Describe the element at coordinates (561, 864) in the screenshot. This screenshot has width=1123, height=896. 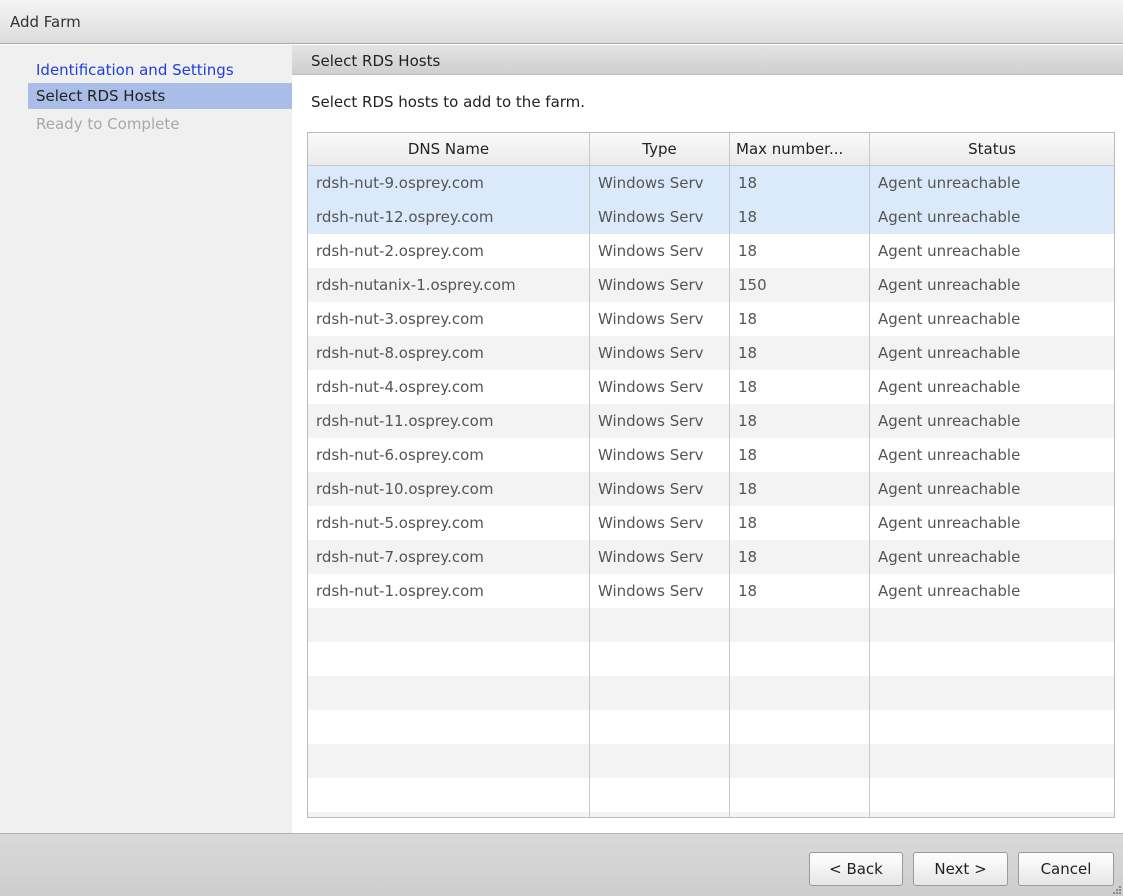
I see `wizard-footer: < Back Next > Cancel` at that location.